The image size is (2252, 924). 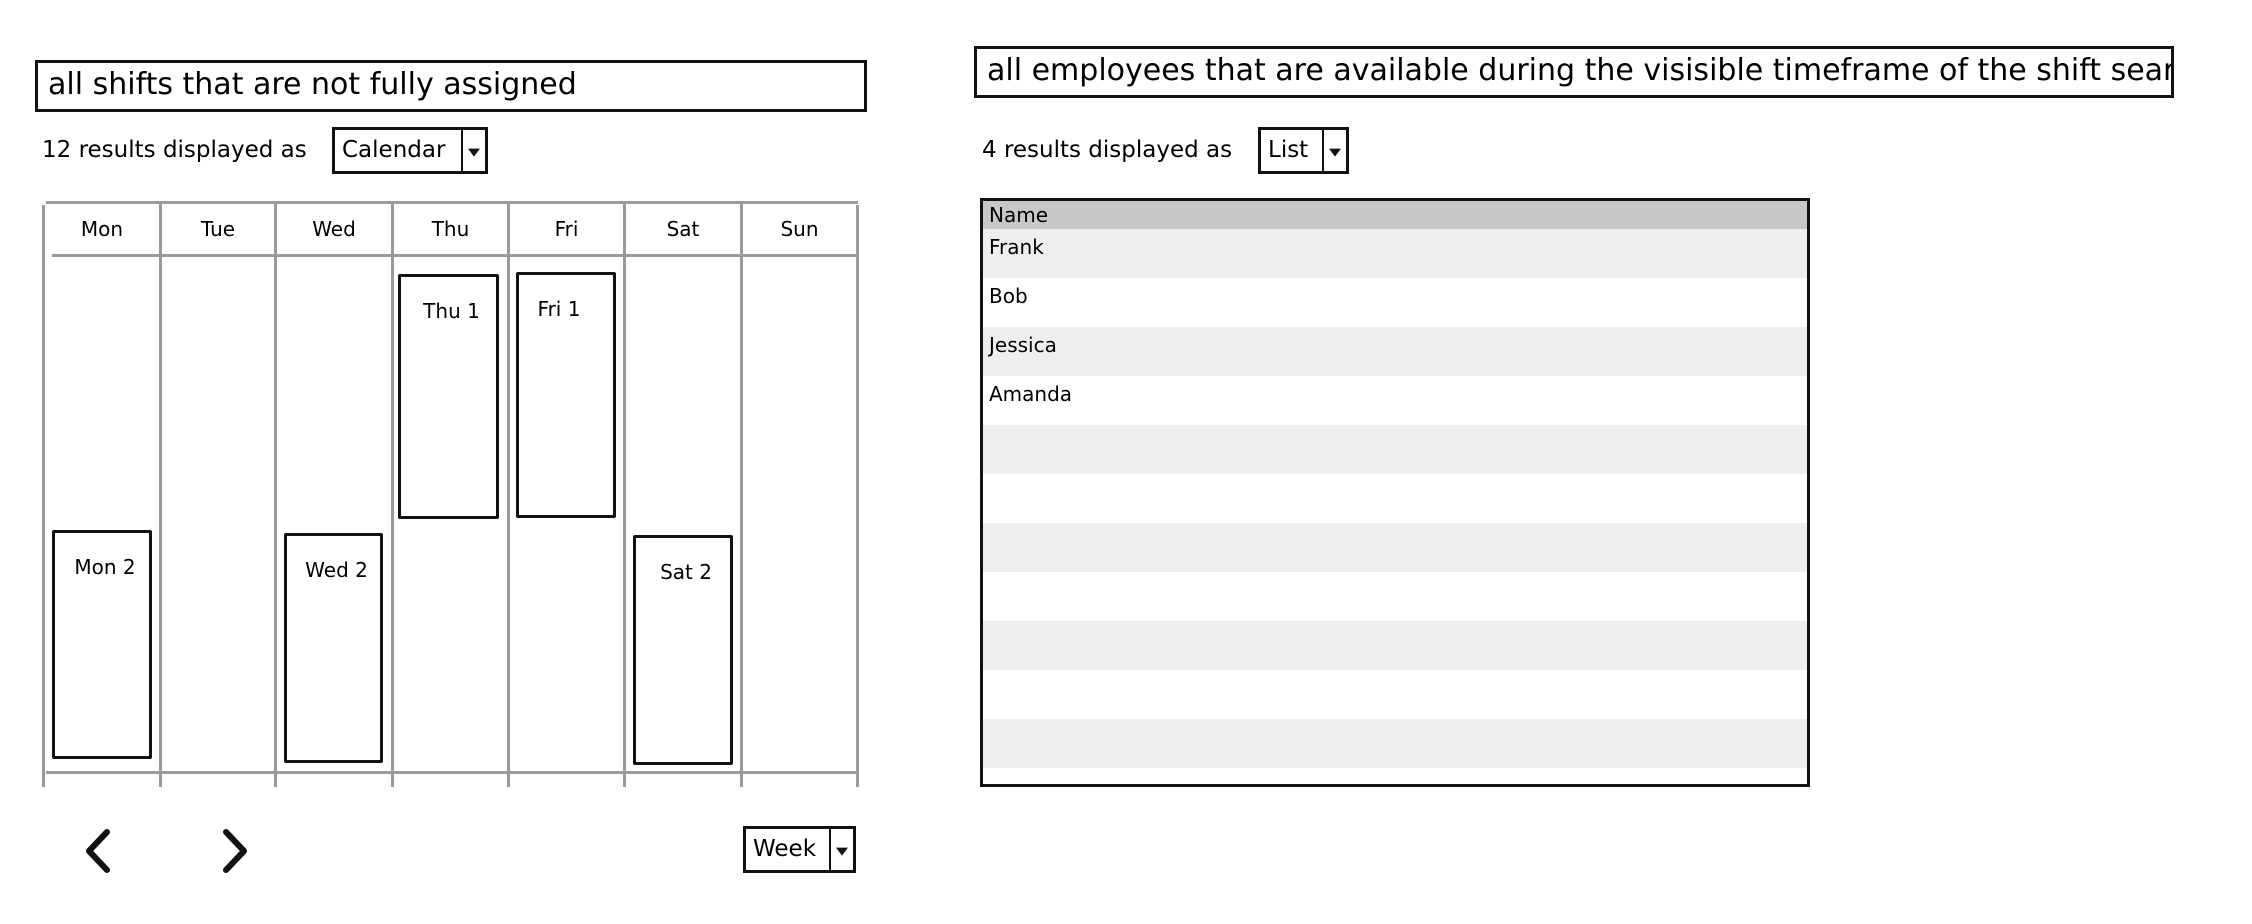 What do you see at coordinates (97, 851) in the screenshot?
I see `chevron-left-icon` at bounding box center [97, 851].